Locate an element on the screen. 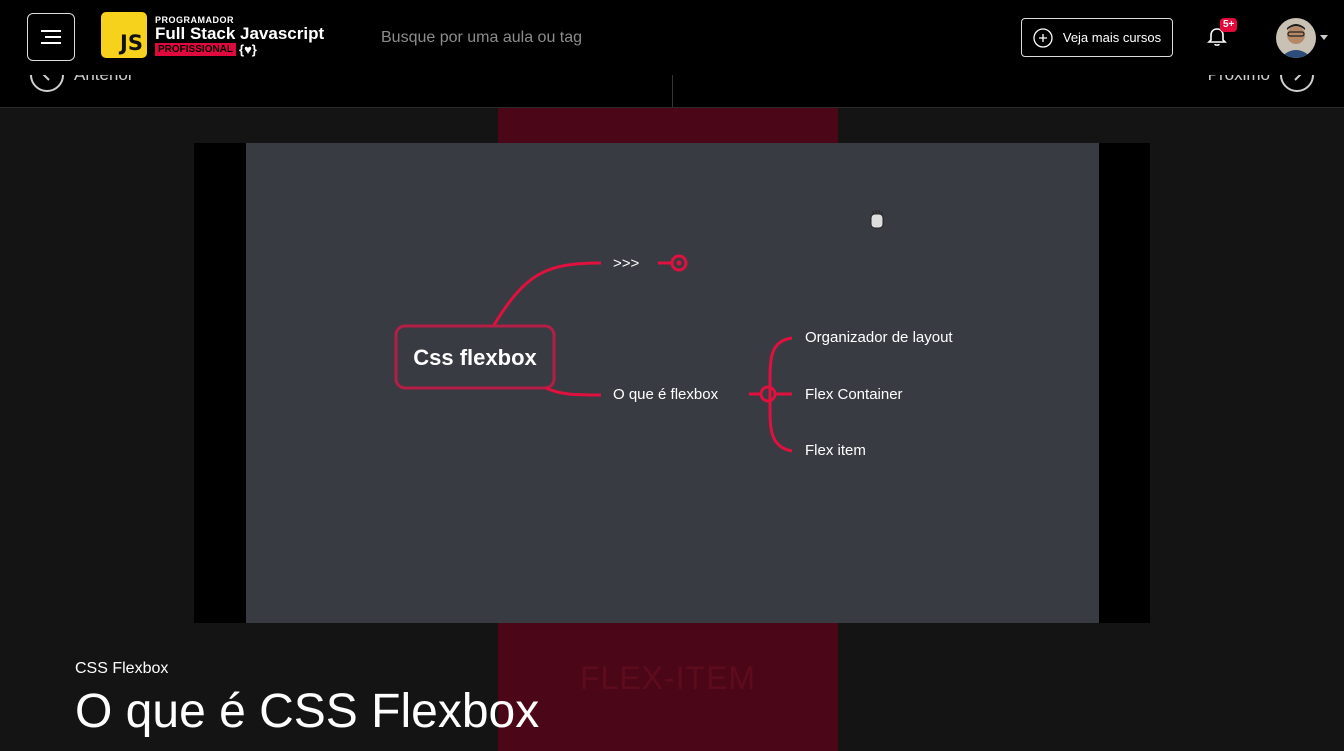  mindmap-branch-bottom-line is located at coordinates (573, 391).